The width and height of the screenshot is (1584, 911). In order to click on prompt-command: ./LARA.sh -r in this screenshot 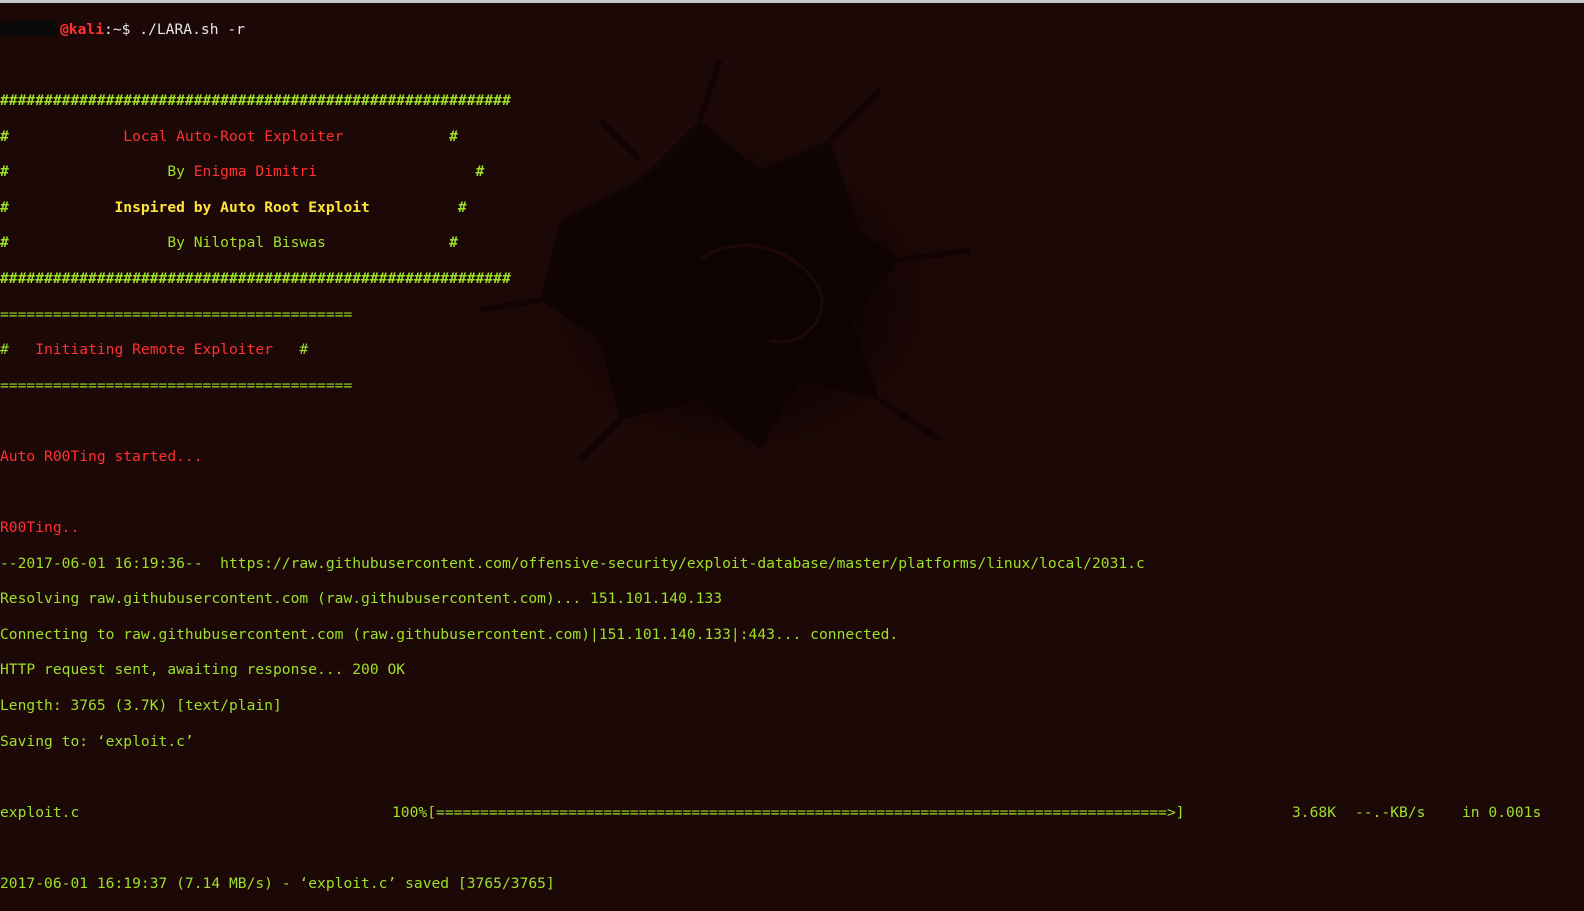, I will do `click(187, 29)`.